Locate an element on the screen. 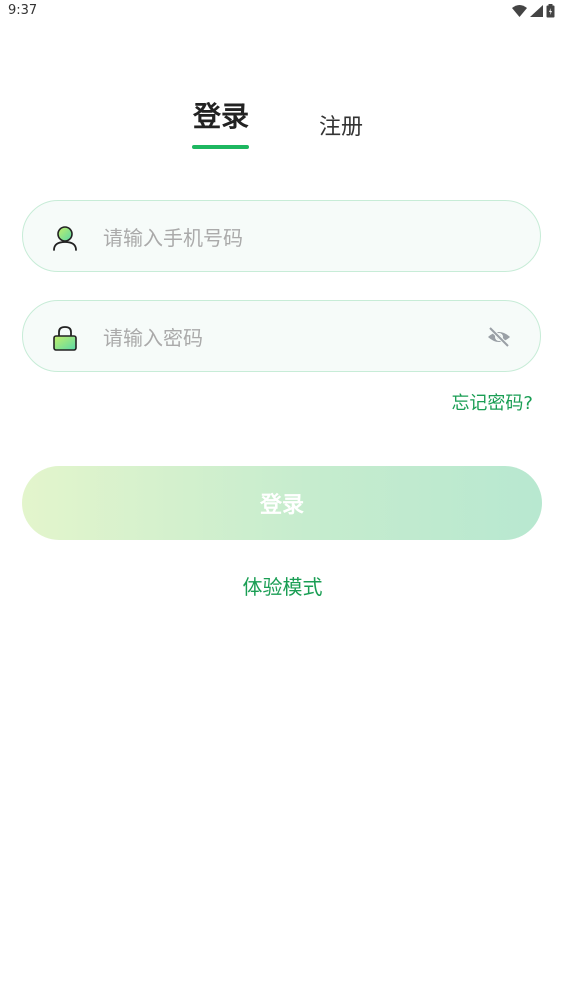  tab-login: 登录 is located at coordinates (221, 115).